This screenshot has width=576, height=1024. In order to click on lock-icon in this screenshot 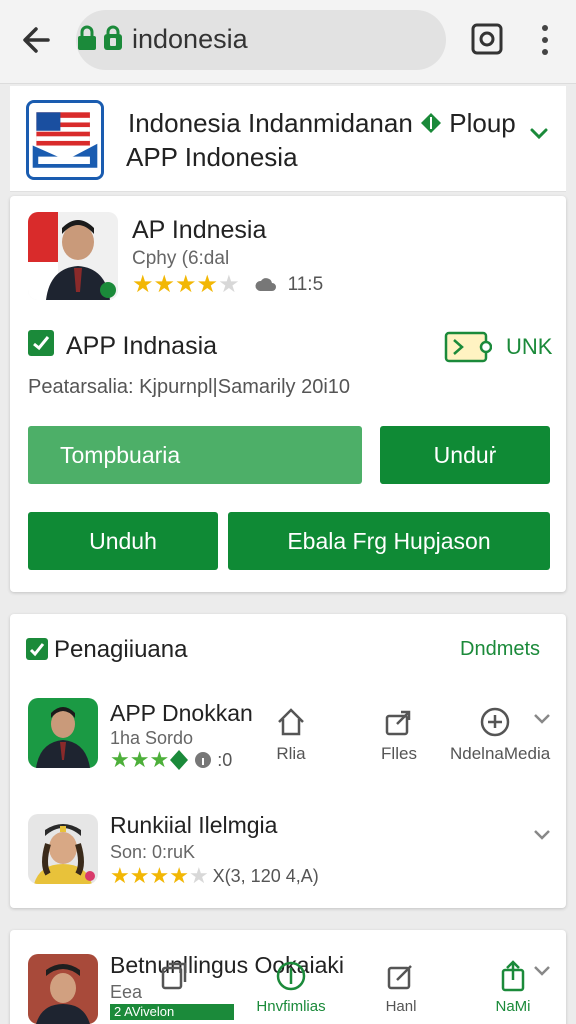, I will do `click(87, 37)`.